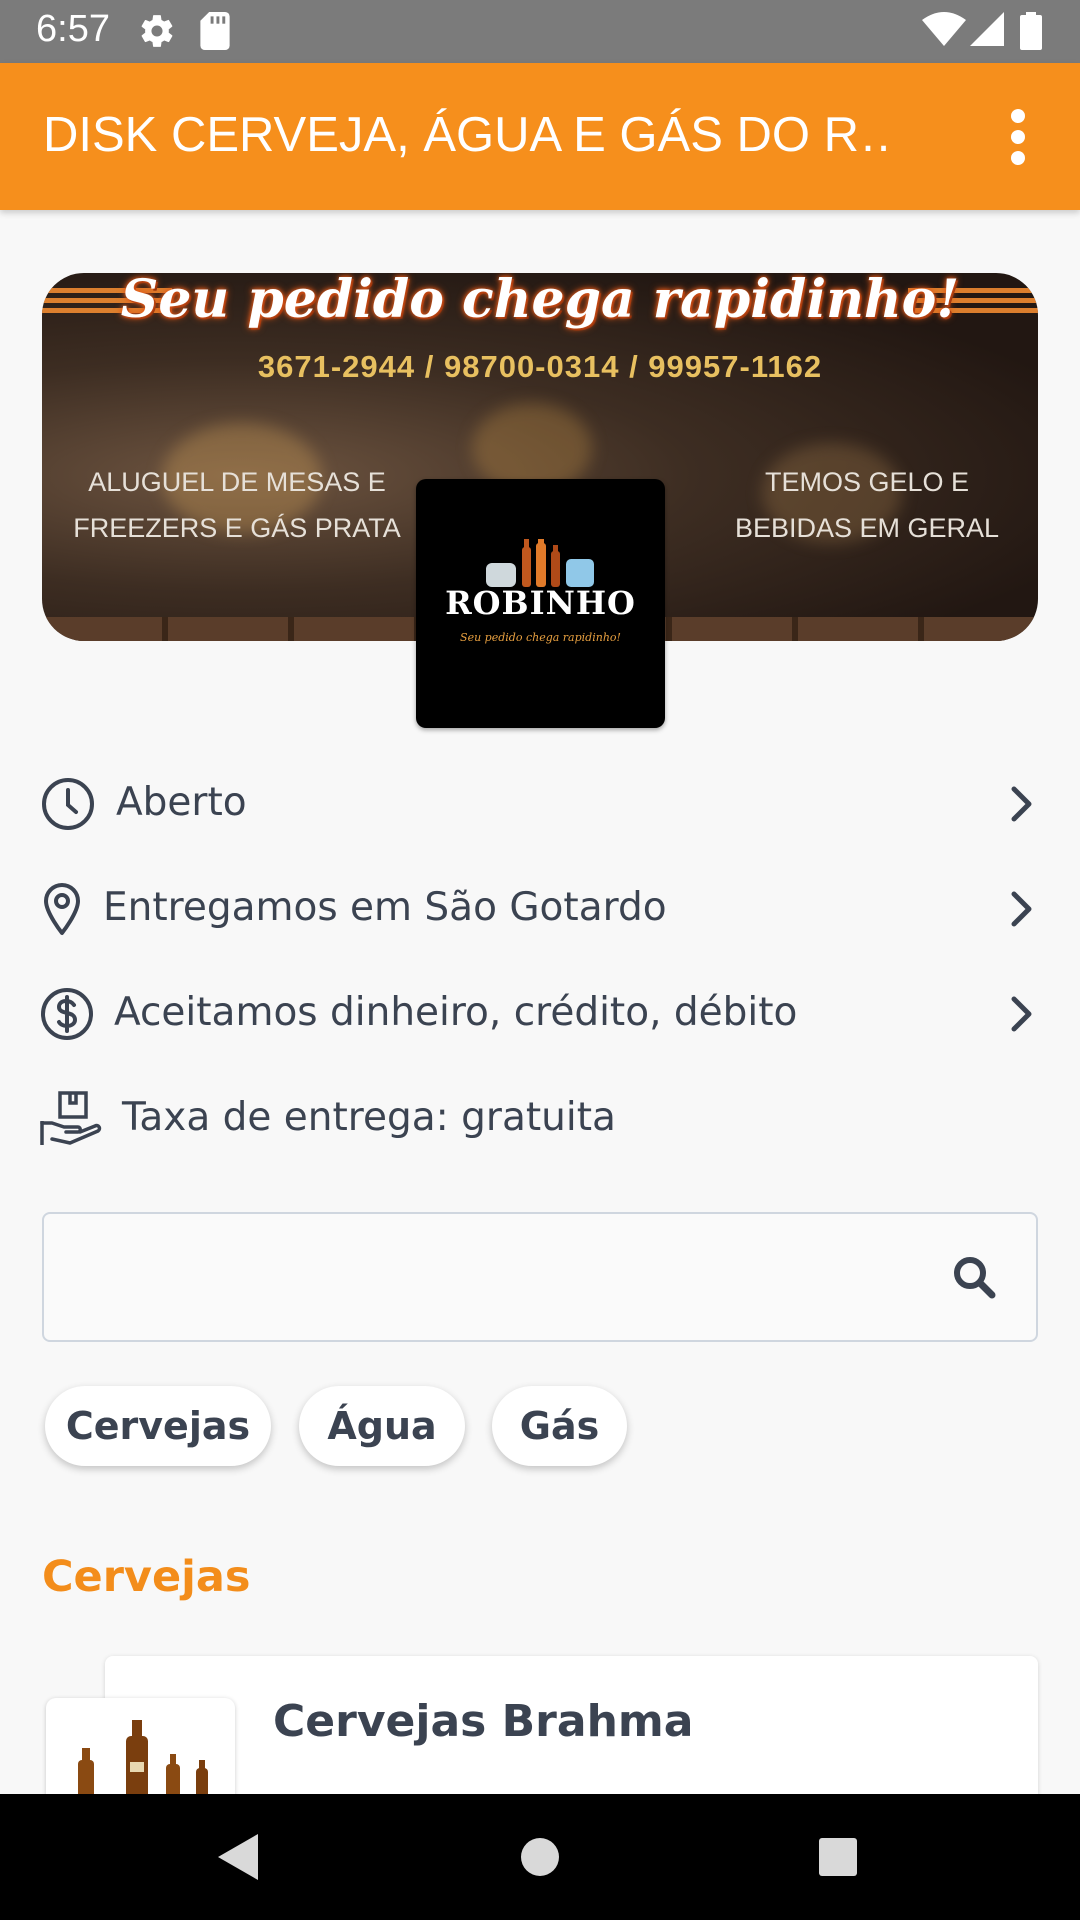 Image resolution: width=1080 pixels, height=1920 pixels. Describe the element at coordinates (559, 1426) in the screenshot. I see `category-chip-gas: Gás` at that location.